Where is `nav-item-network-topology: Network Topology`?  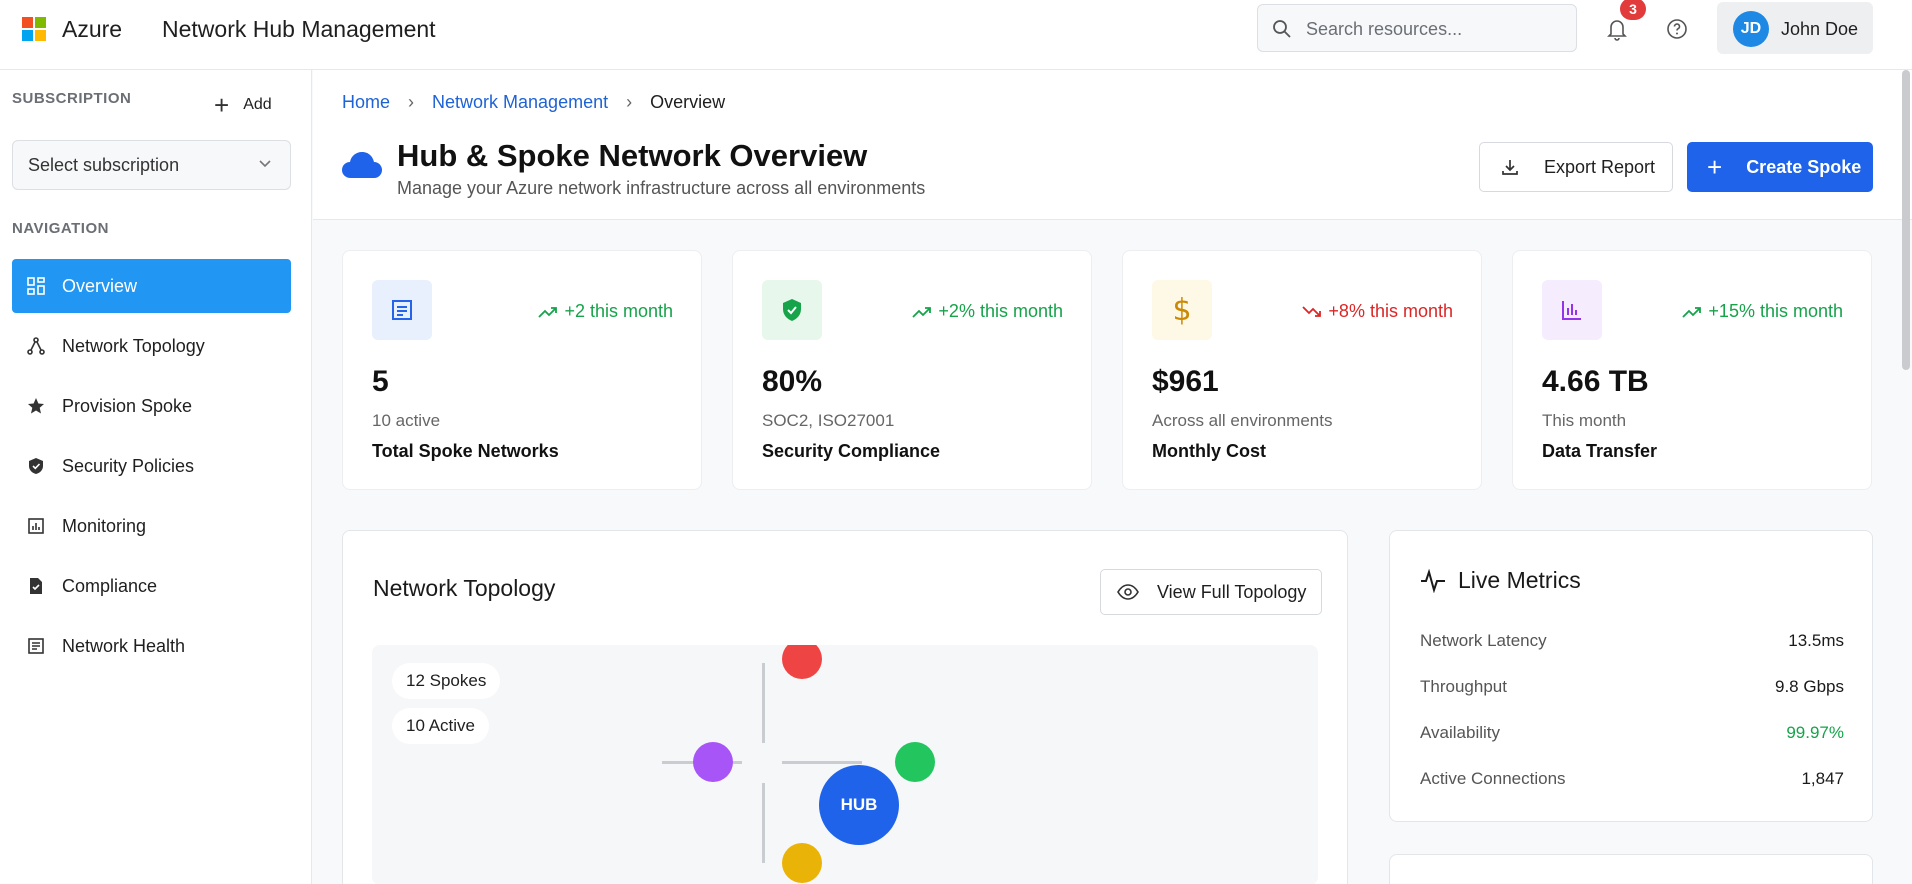 nav-item-network-topology: Network Topology is located at coordinates (151, 346).